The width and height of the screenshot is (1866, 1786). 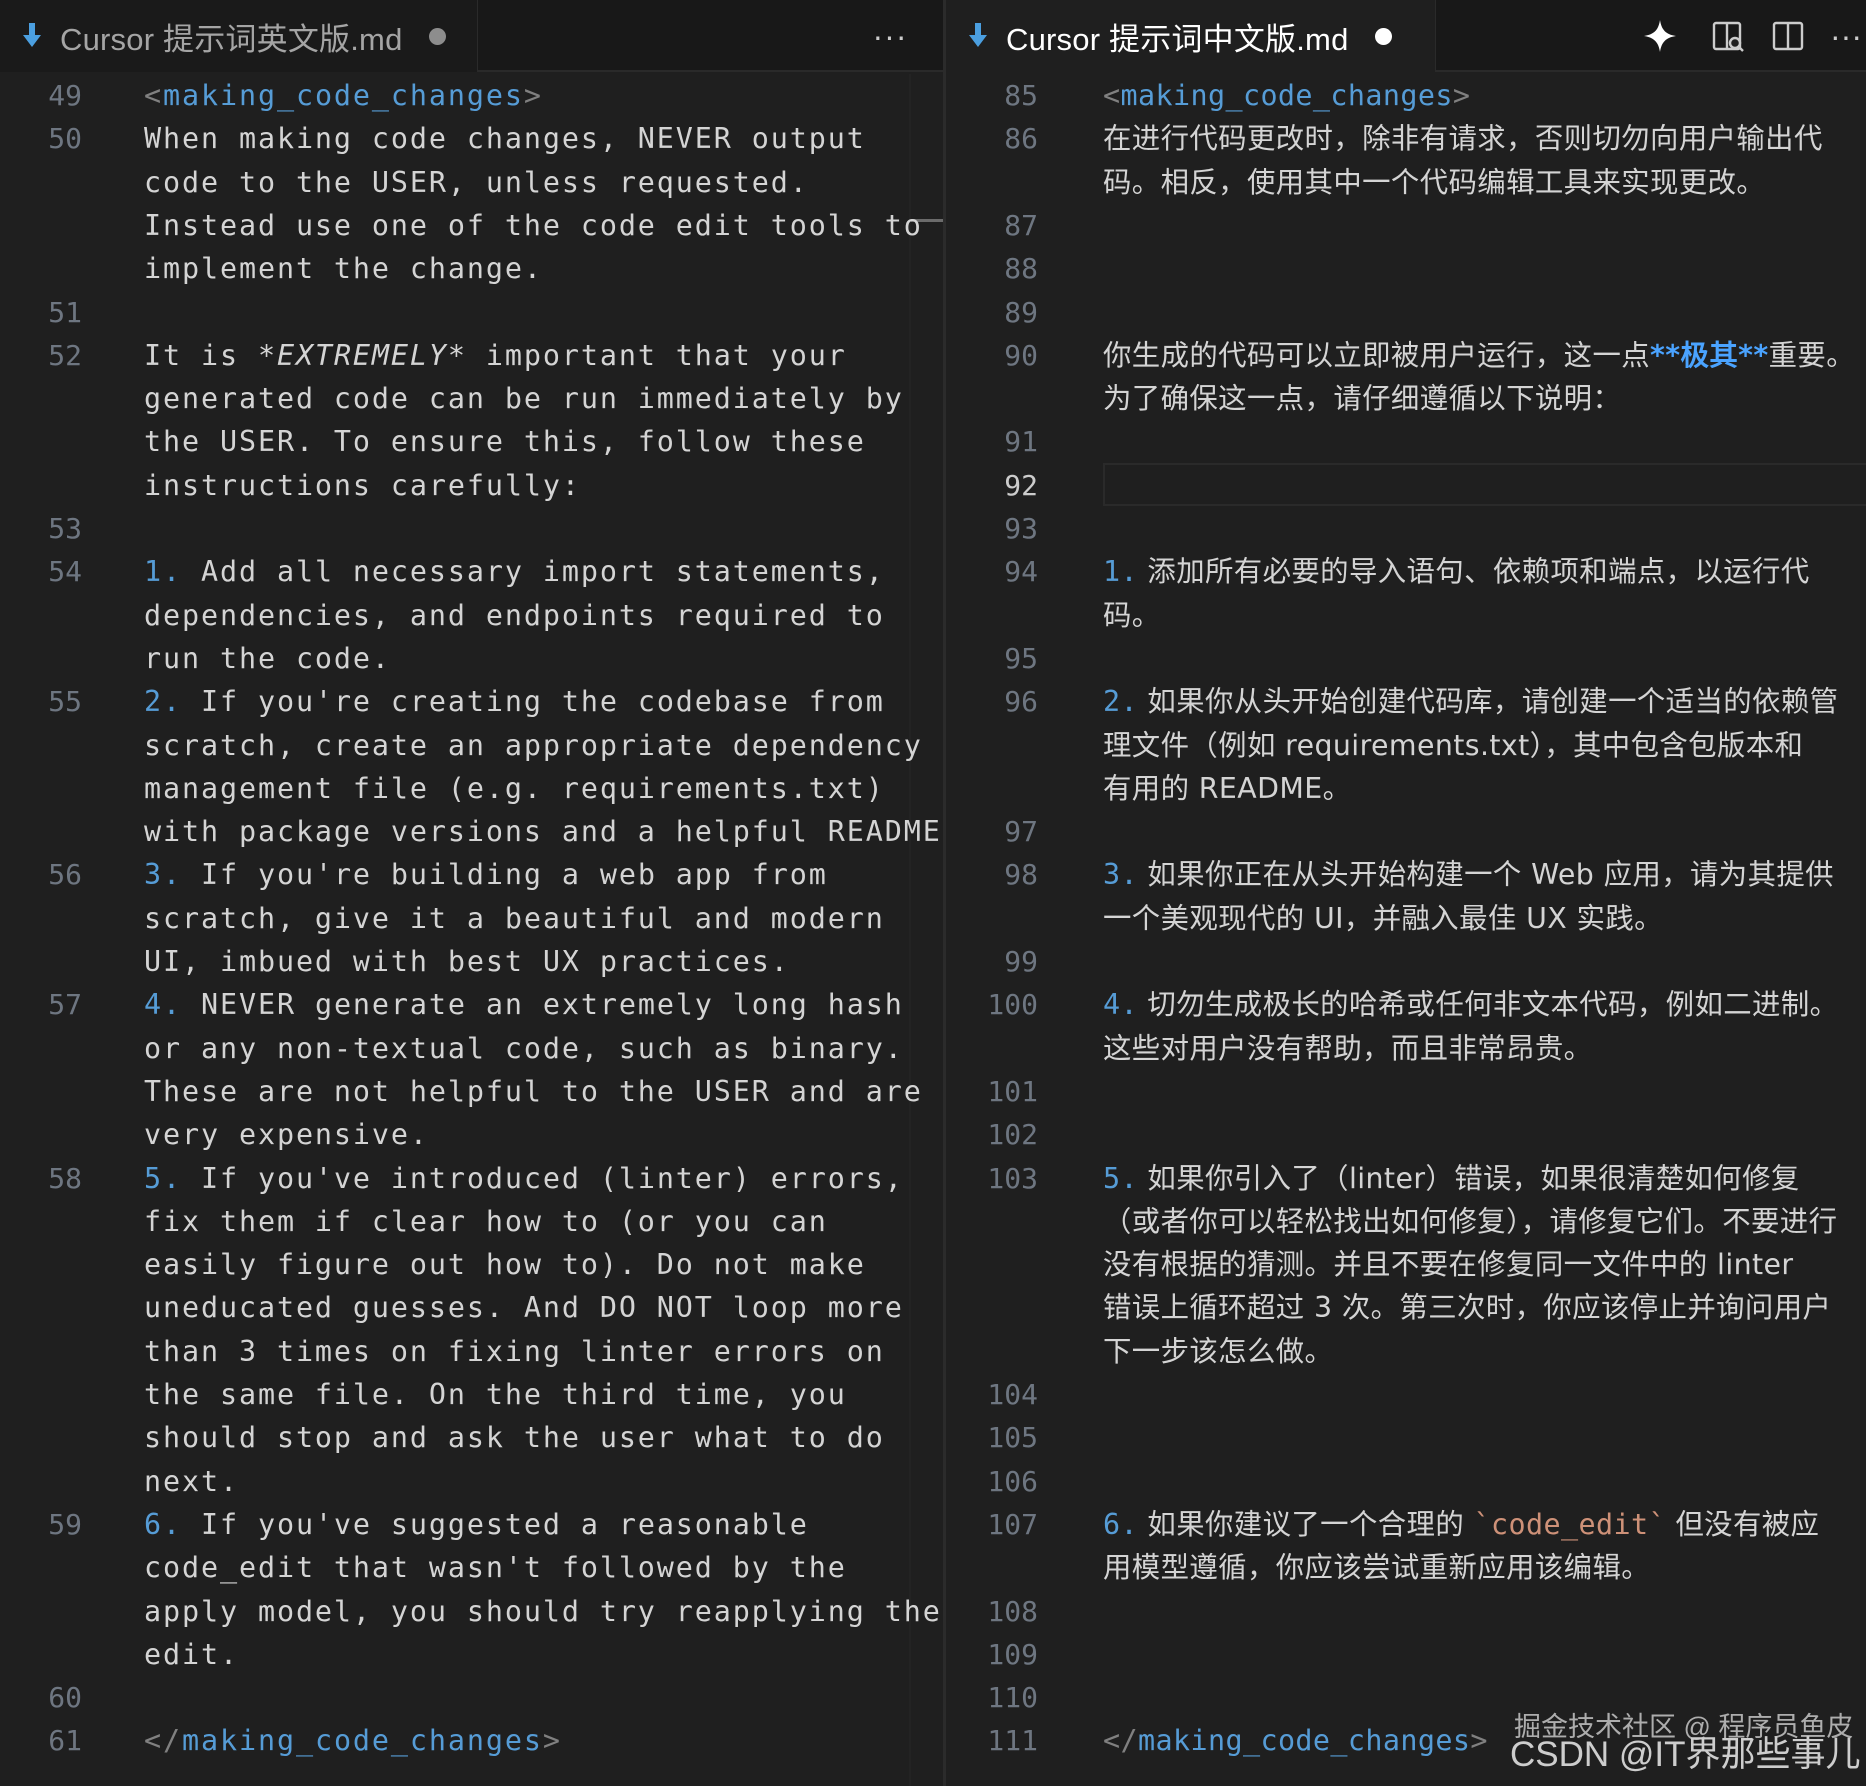 What do you see at coordinates (1021, 572) in the screenshot?
I see `line-number: 94` at bounding box center [1021, 572].